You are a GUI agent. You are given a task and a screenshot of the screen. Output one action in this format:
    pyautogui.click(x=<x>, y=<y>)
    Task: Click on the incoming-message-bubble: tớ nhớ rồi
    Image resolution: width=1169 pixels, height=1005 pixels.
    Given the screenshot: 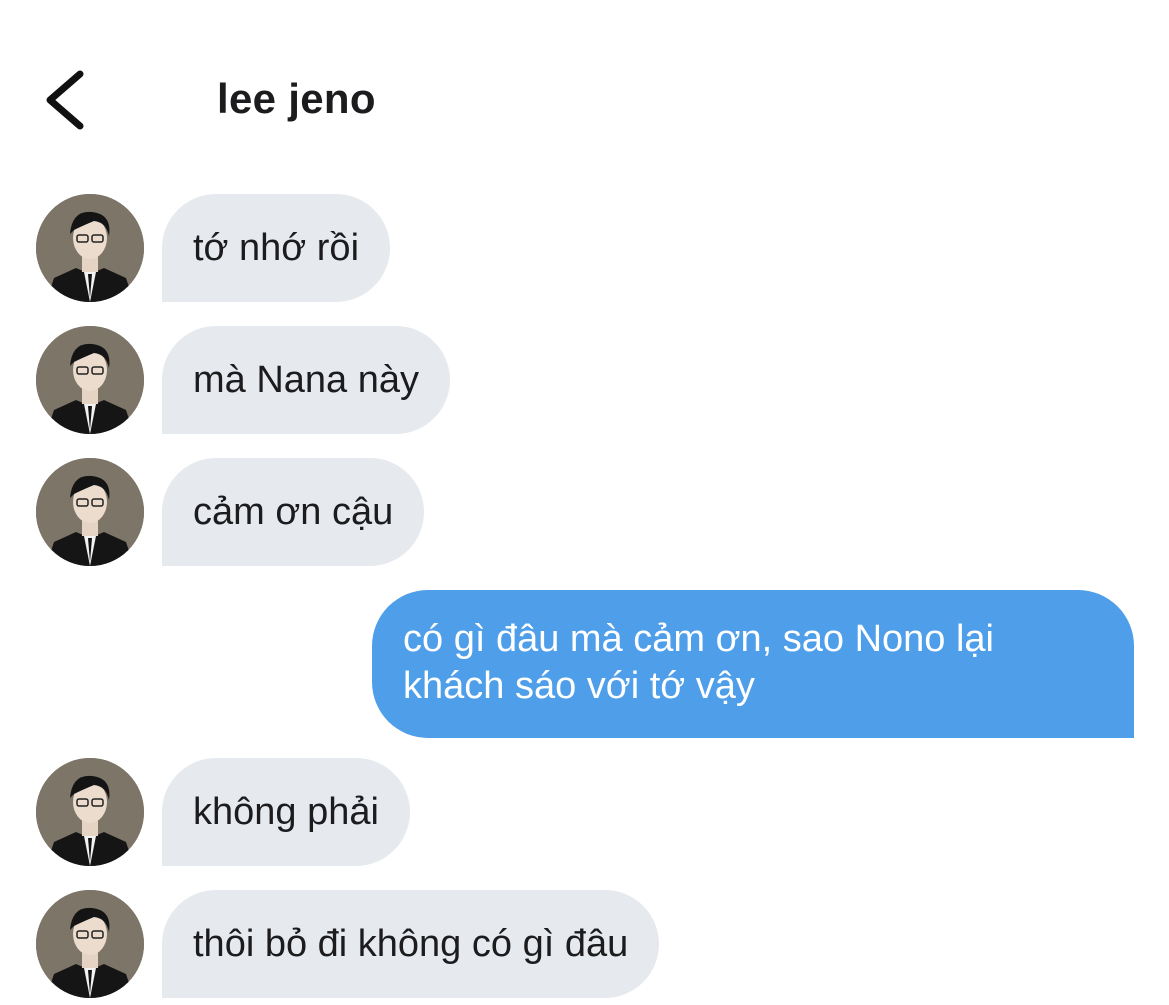 What is the action you would take?
    pyautogui.click(x=276, y=248)
    